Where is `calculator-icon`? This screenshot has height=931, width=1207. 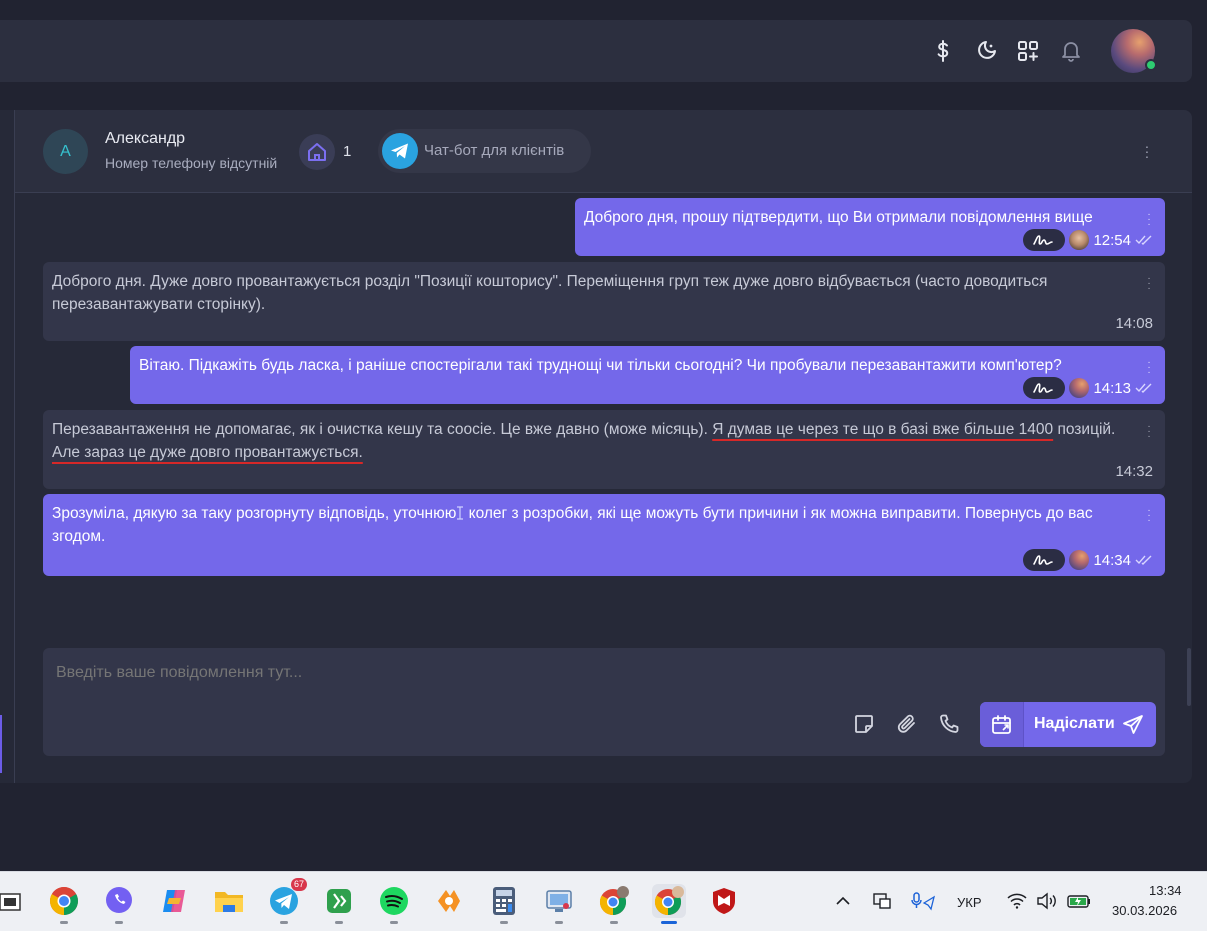
calculator-icon is located at coordinates (504, 901).